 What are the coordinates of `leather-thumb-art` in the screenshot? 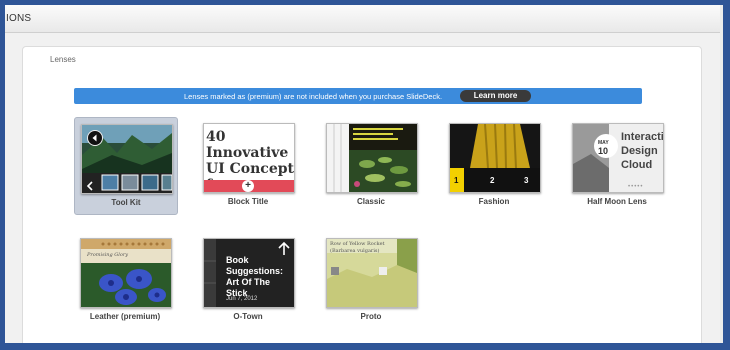 It's located at (126, 273).